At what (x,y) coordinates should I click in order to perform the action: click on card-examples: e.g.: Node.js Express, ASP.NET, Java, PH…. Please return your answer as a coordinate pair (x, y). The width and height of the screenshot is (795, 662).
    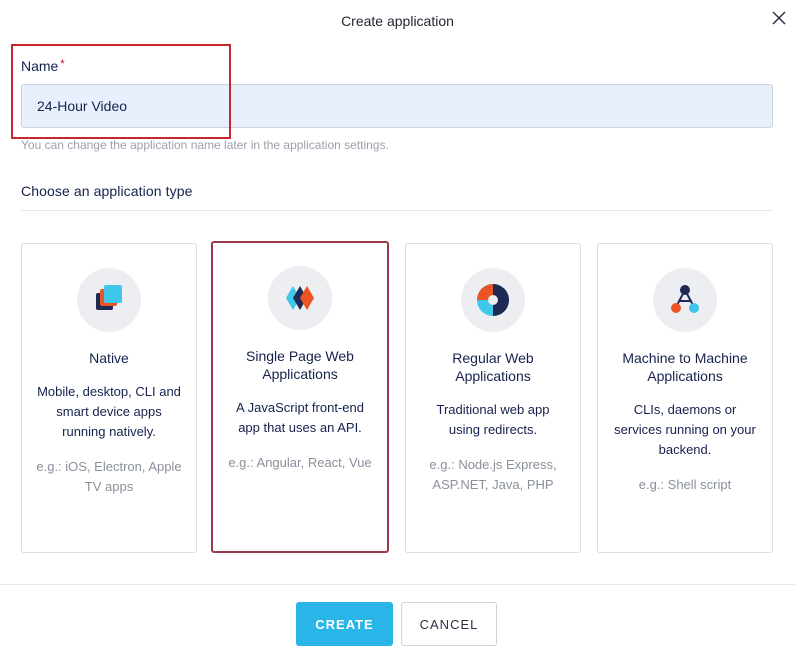
    Looking at the image, I should click on (493, 474).